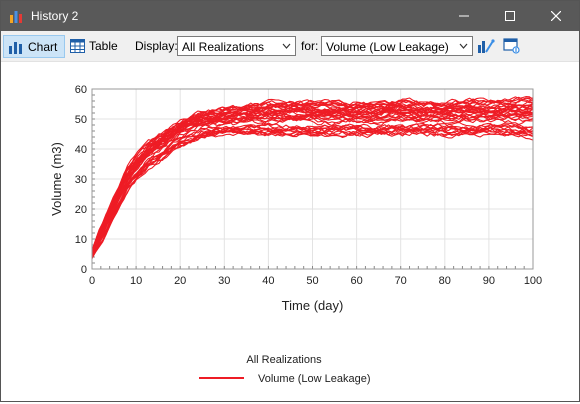 Image resolution: width=580 pixels, height=404 pixels. Describe the element at coordinates (224, 281) in the screenshot. I see `x-tick-label: 30` at that location.